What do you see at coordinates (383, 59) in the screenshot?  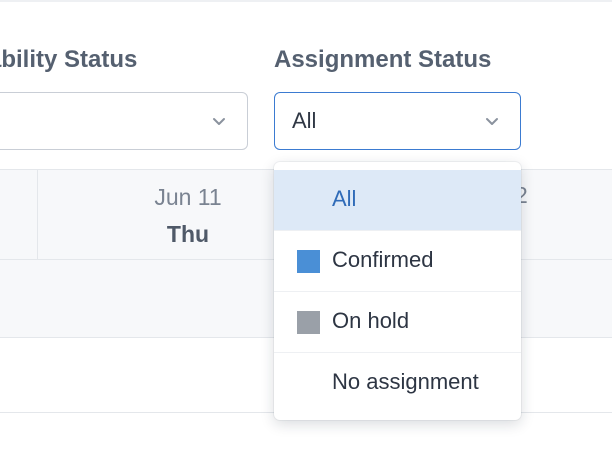 I see `assignment-status-label: Assignment Status` at bounding box center [383, 59].